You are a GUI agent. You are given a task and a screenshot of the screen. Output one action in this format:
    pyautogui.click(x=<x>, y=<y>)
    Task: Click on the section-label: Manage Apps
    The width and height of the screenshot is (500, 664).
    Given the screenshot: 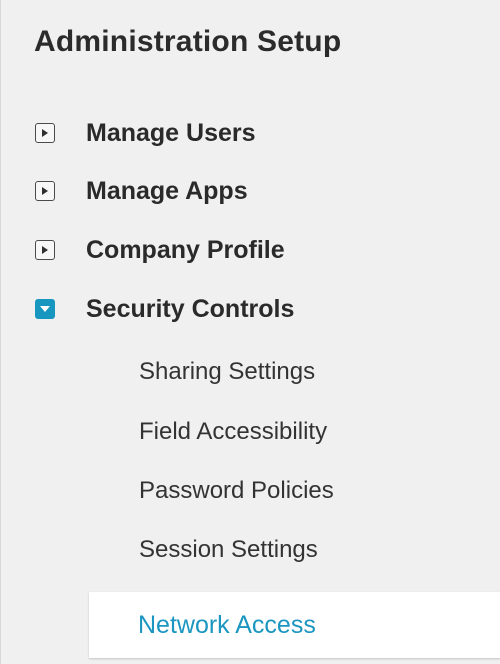 What is the action you would take?
    pyautogui.click(x=167, y=190)
    